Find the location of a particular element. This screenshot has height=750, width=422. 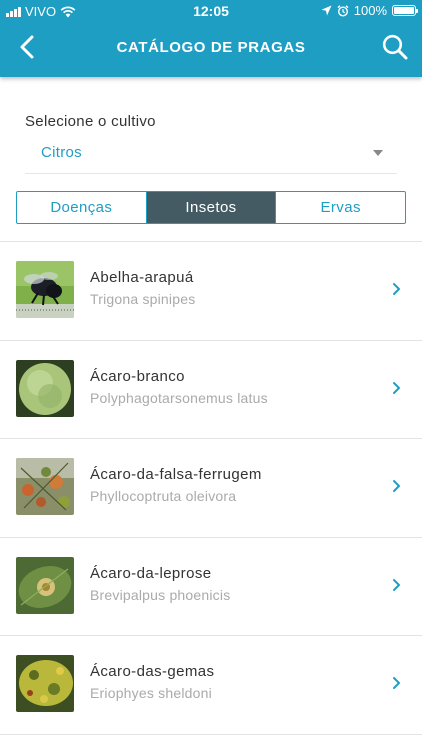

list-item: Ácaro-das-gemas Eriophyes sheldoni is located at coordinates (211, 685).